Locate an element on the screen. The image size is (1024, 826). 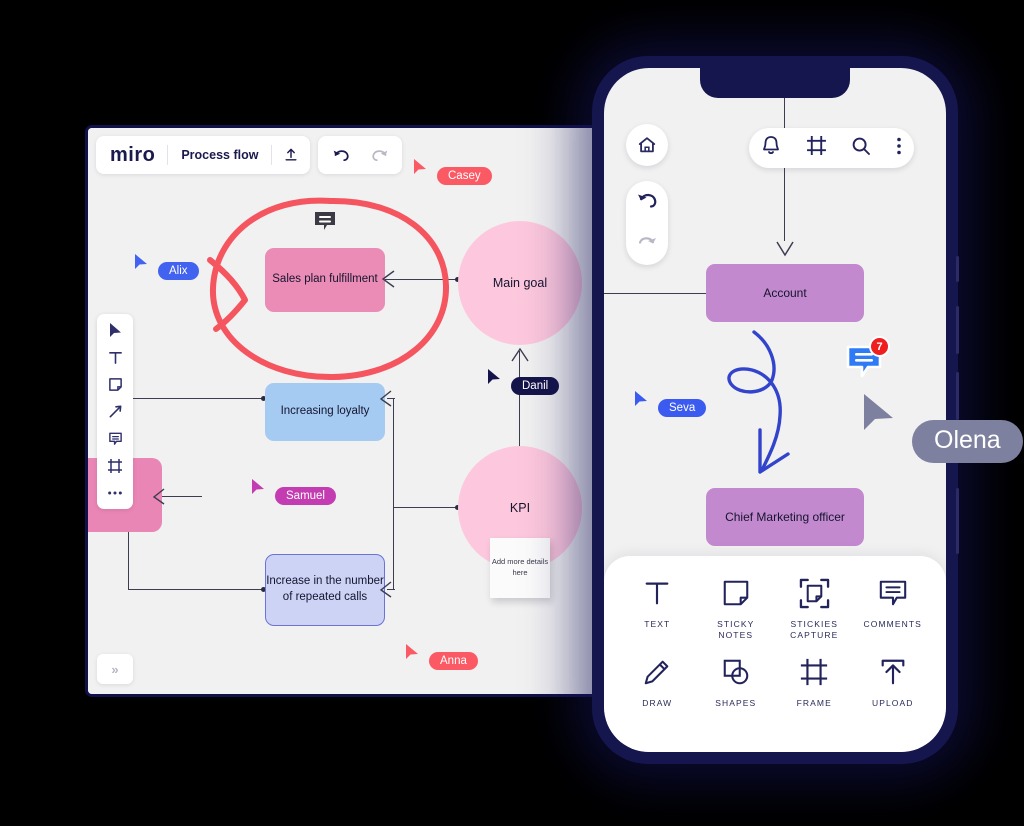
board-toolbar: miro Process flow is located at coordinates (249, 155).